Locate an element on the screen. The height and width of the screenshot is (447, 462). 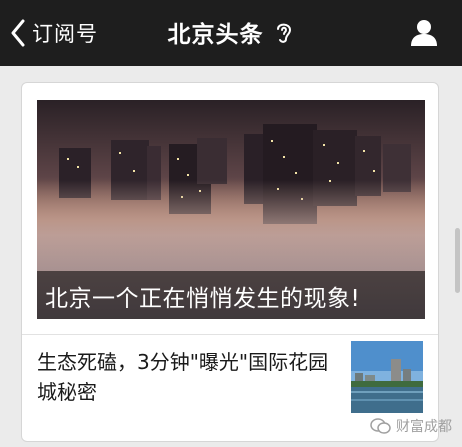
scrollbar is located at coordinates (457, 260).